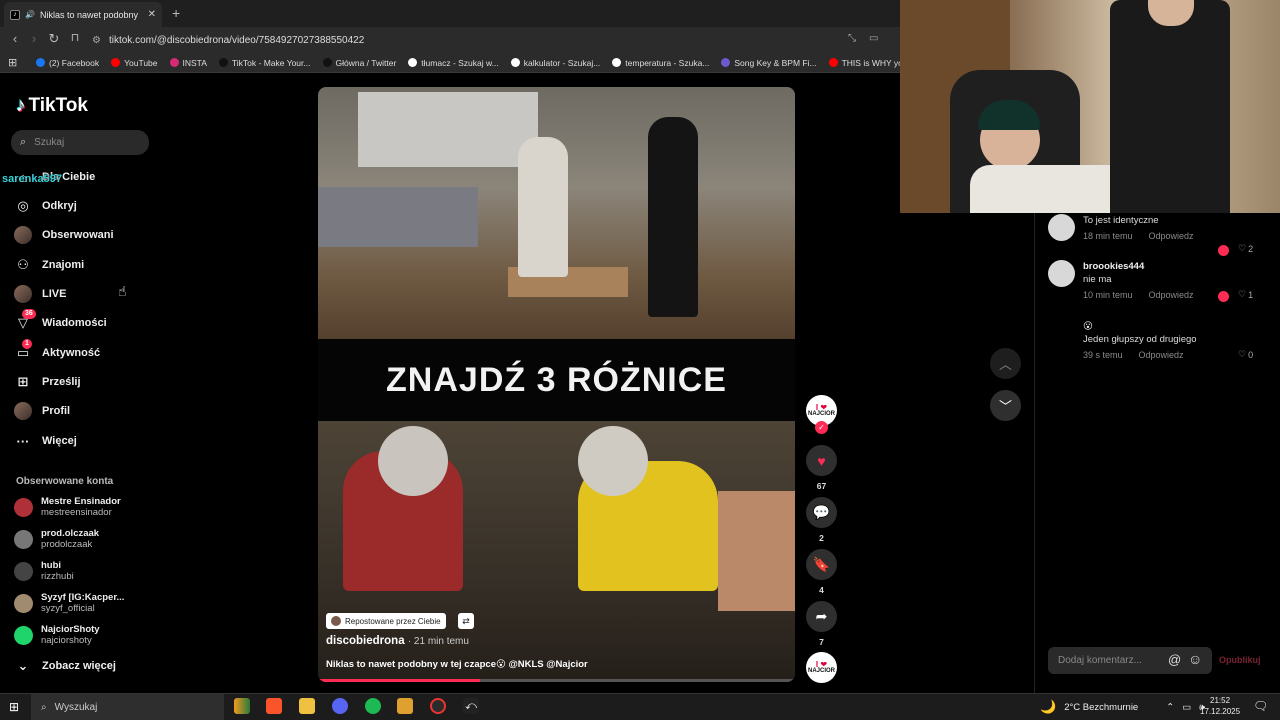  What do you see at coordinates (405, 706) in the screenshot?
I see `media-player-icon` at bounding box center [405, 706].